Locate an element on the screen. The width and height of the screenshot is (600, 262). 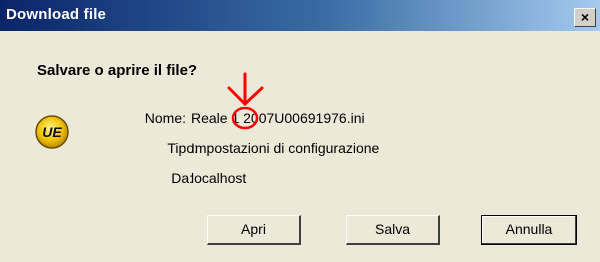
icon-text: UE is located at coordinates (52, 132).